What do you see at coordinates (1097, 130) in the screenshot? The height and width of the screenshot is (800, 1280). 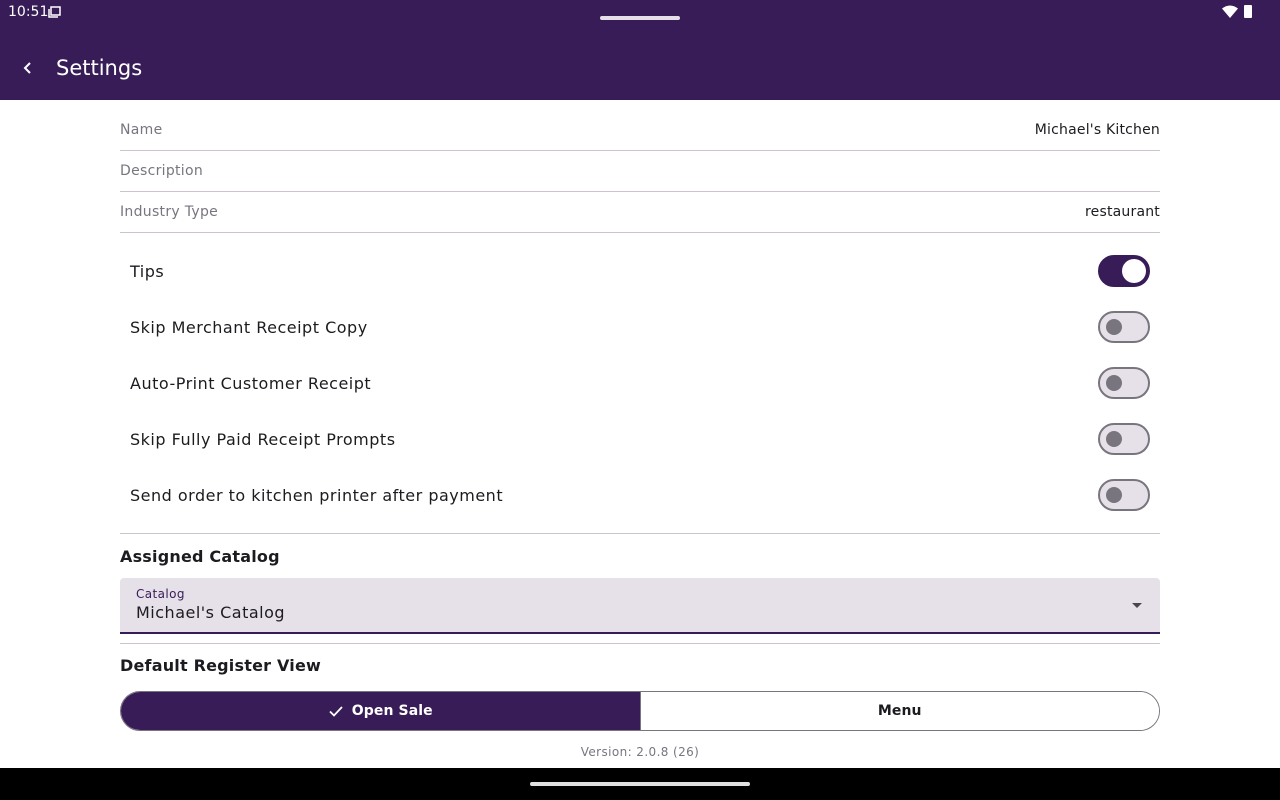 I see `info-value: Michael's Kitchen` at bounding box center [1097, 130].